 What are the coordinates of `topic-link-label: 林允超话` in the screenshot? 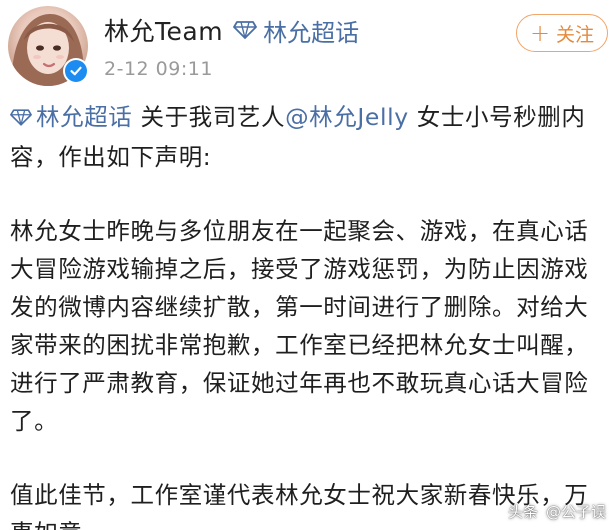 It's located at (84, 117).